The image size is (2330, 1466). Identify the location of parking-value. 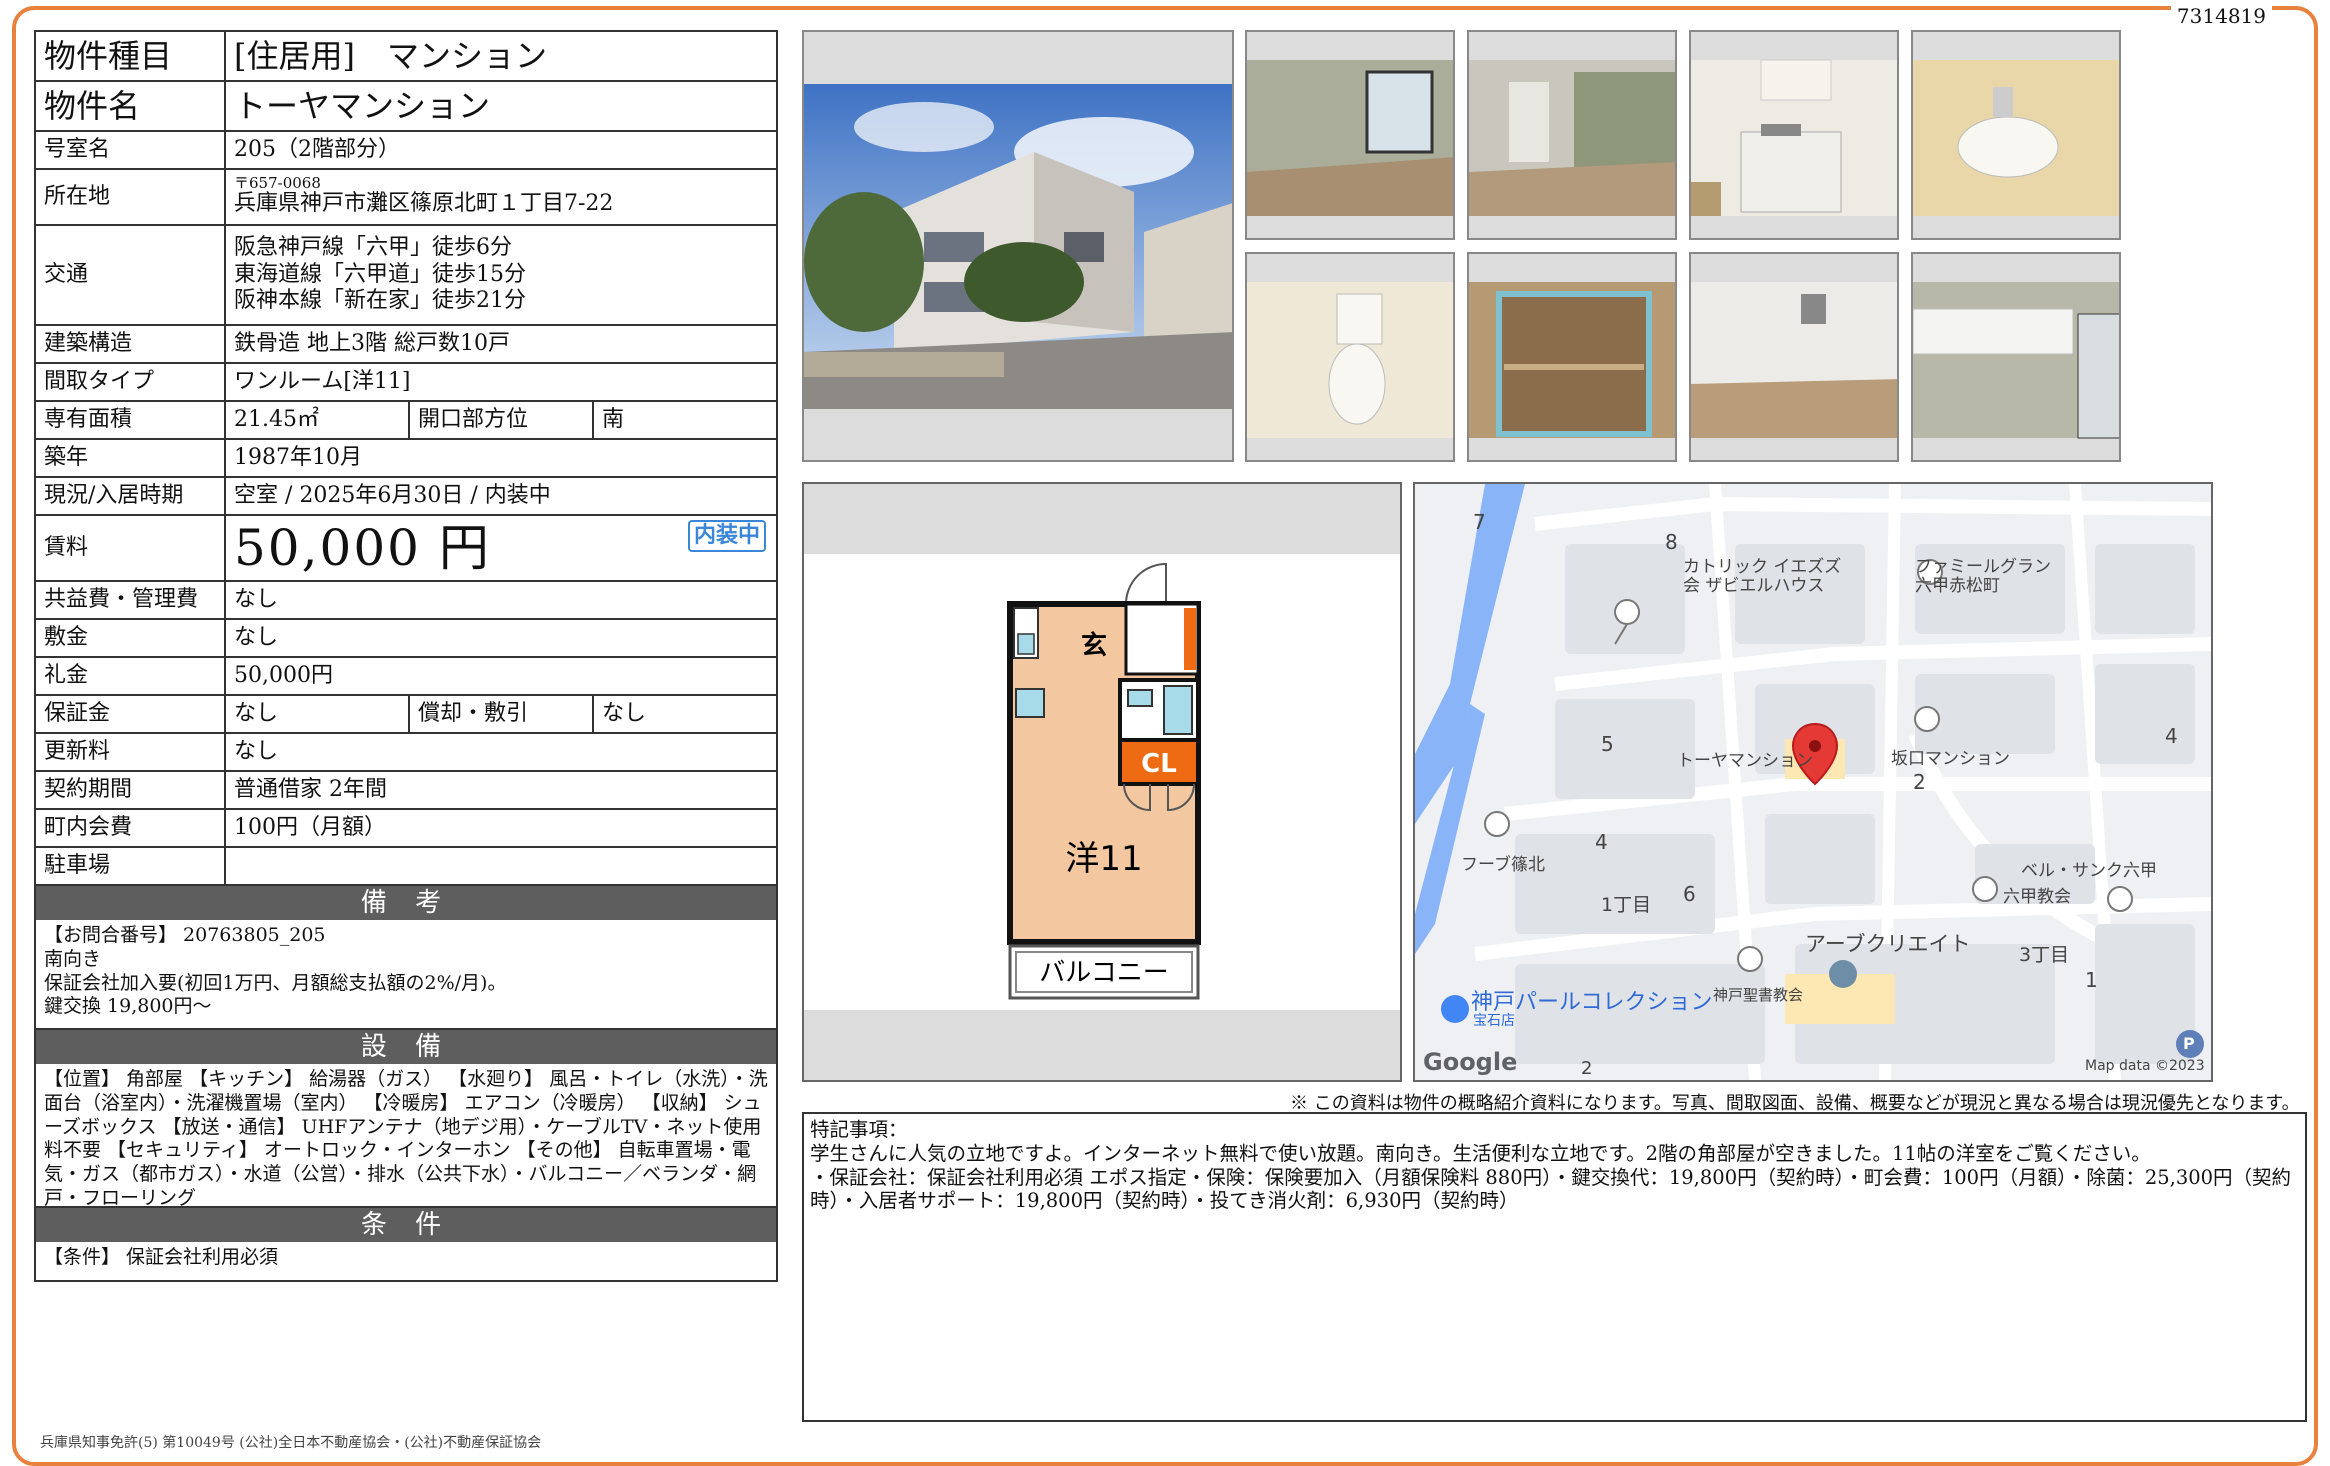
(501, 866).